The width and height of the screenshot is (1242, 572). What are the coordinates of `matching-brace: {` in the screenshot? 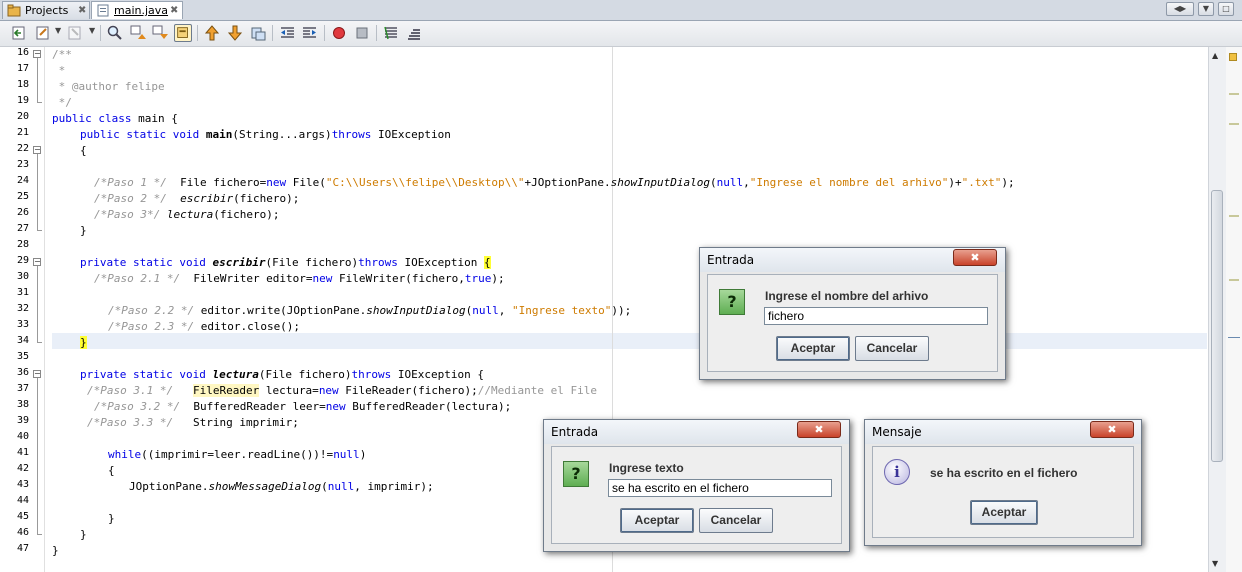 It's located at (487, 262).